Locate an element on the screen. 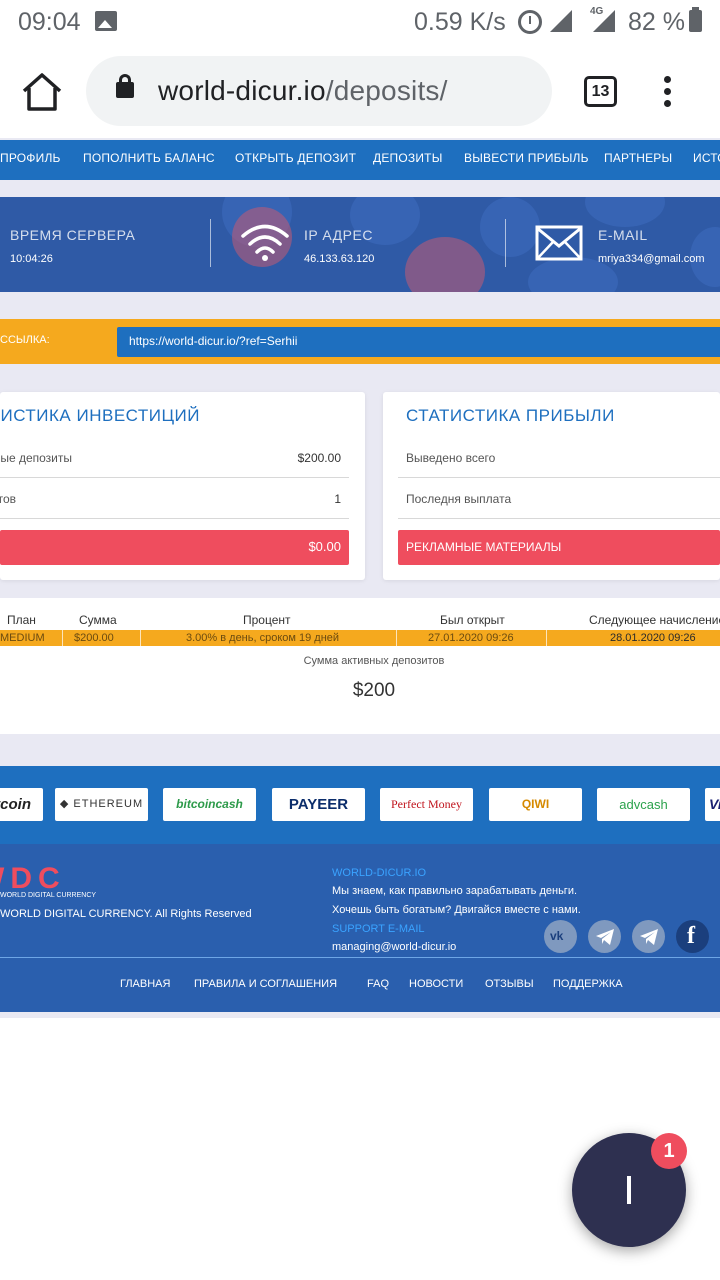 The height and width of the screenshot is (1280, 720). stats-row: Последня выплата is located at coordinates (559, 498).